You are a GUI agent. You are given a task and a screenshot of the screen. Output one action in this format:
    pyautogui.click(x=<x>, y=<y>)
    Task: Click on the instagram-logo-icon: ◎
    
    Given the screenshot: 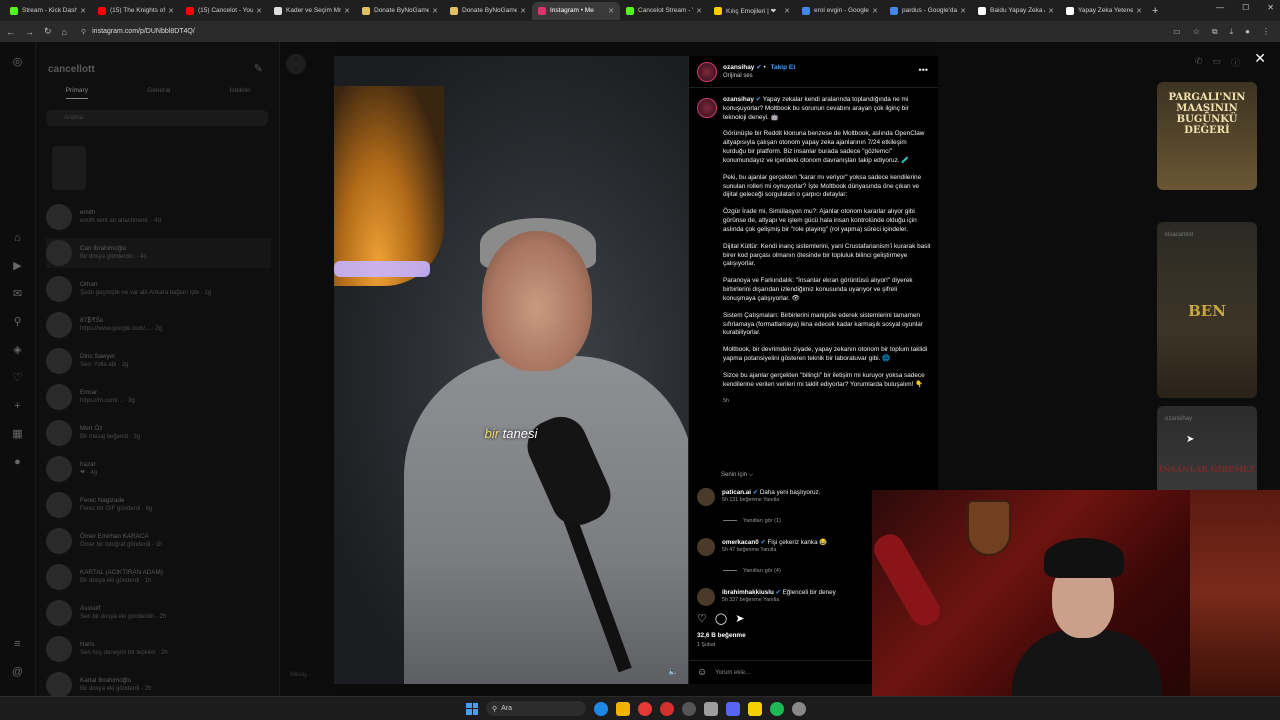 What is the action you would take?
    pyautogui.click(x=17, y=62)
    